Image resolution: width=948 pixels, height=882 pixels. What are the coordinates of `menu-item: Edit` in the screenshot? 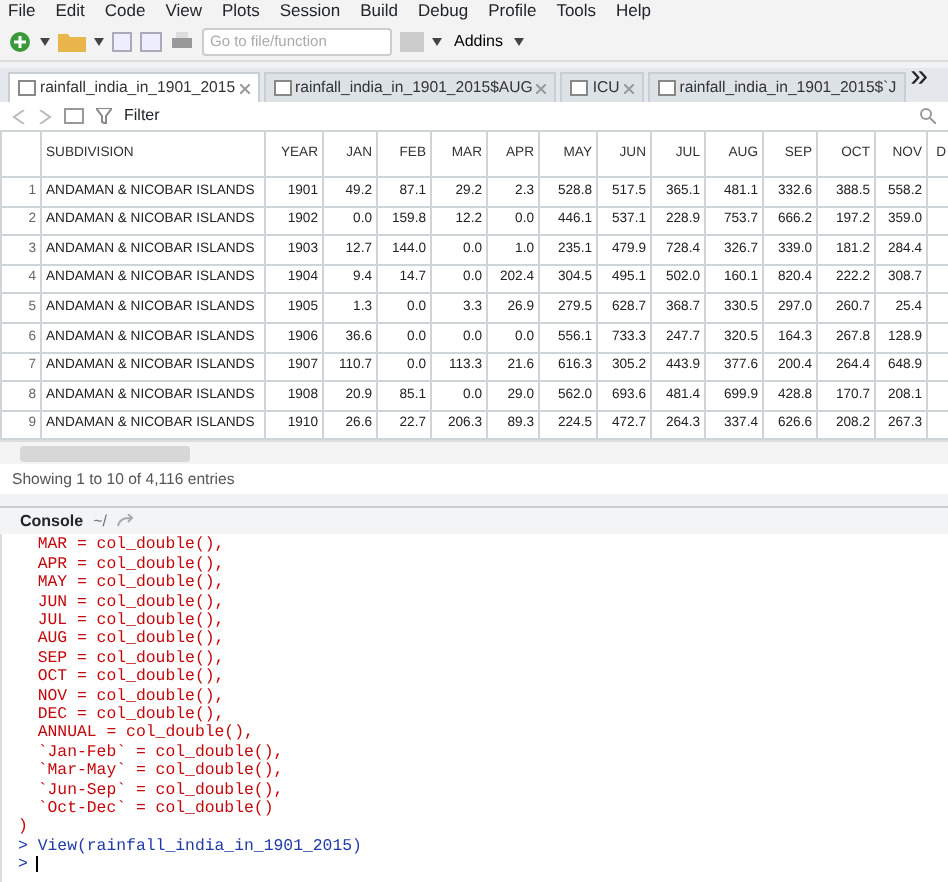 It's located at (70, 11).